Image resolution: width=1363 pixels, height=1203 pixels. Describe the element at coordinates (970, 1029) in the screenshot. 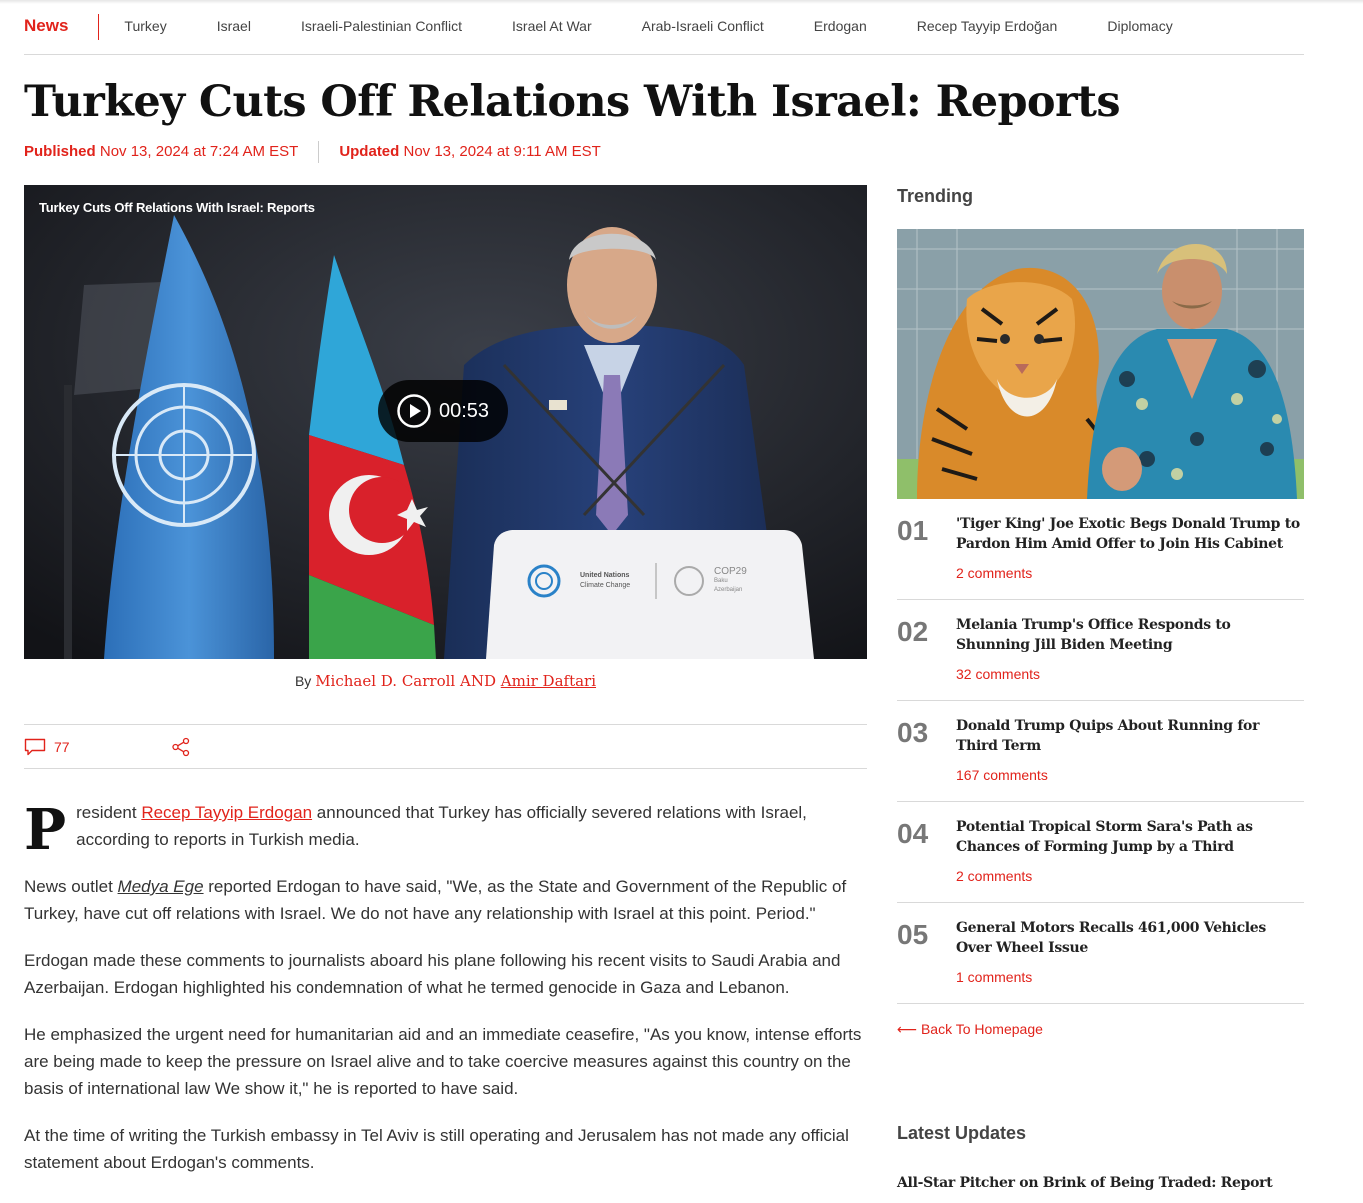

I see `back-to-homepage-link: ⟵ Back To Homepage` at that location.